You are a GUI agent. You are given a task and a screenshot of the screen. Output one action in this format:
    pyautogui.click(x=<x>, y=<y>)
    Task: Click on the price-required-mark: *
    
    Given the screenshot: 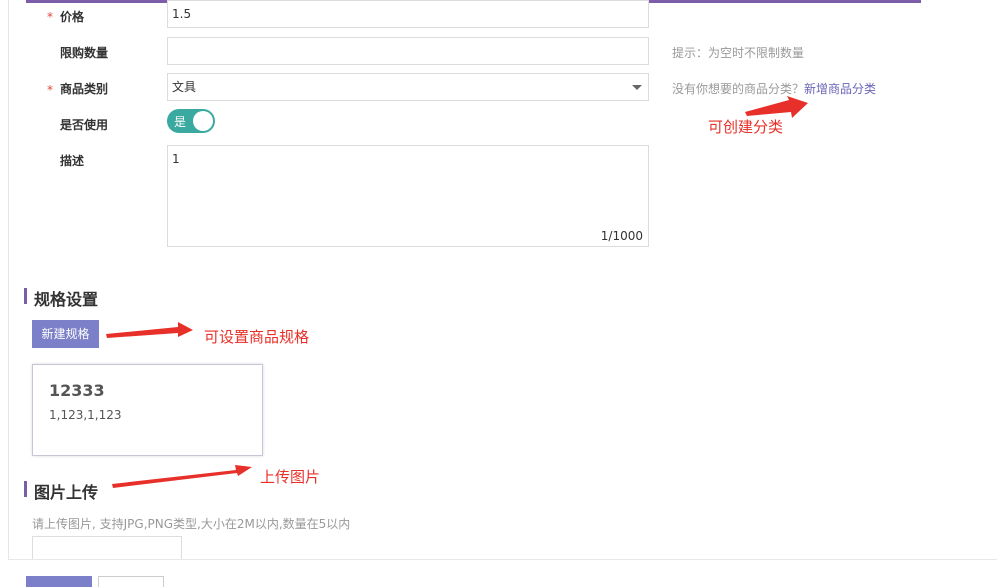 What is the action you would take?
    pyautogui.click(x=50, y=17)
    